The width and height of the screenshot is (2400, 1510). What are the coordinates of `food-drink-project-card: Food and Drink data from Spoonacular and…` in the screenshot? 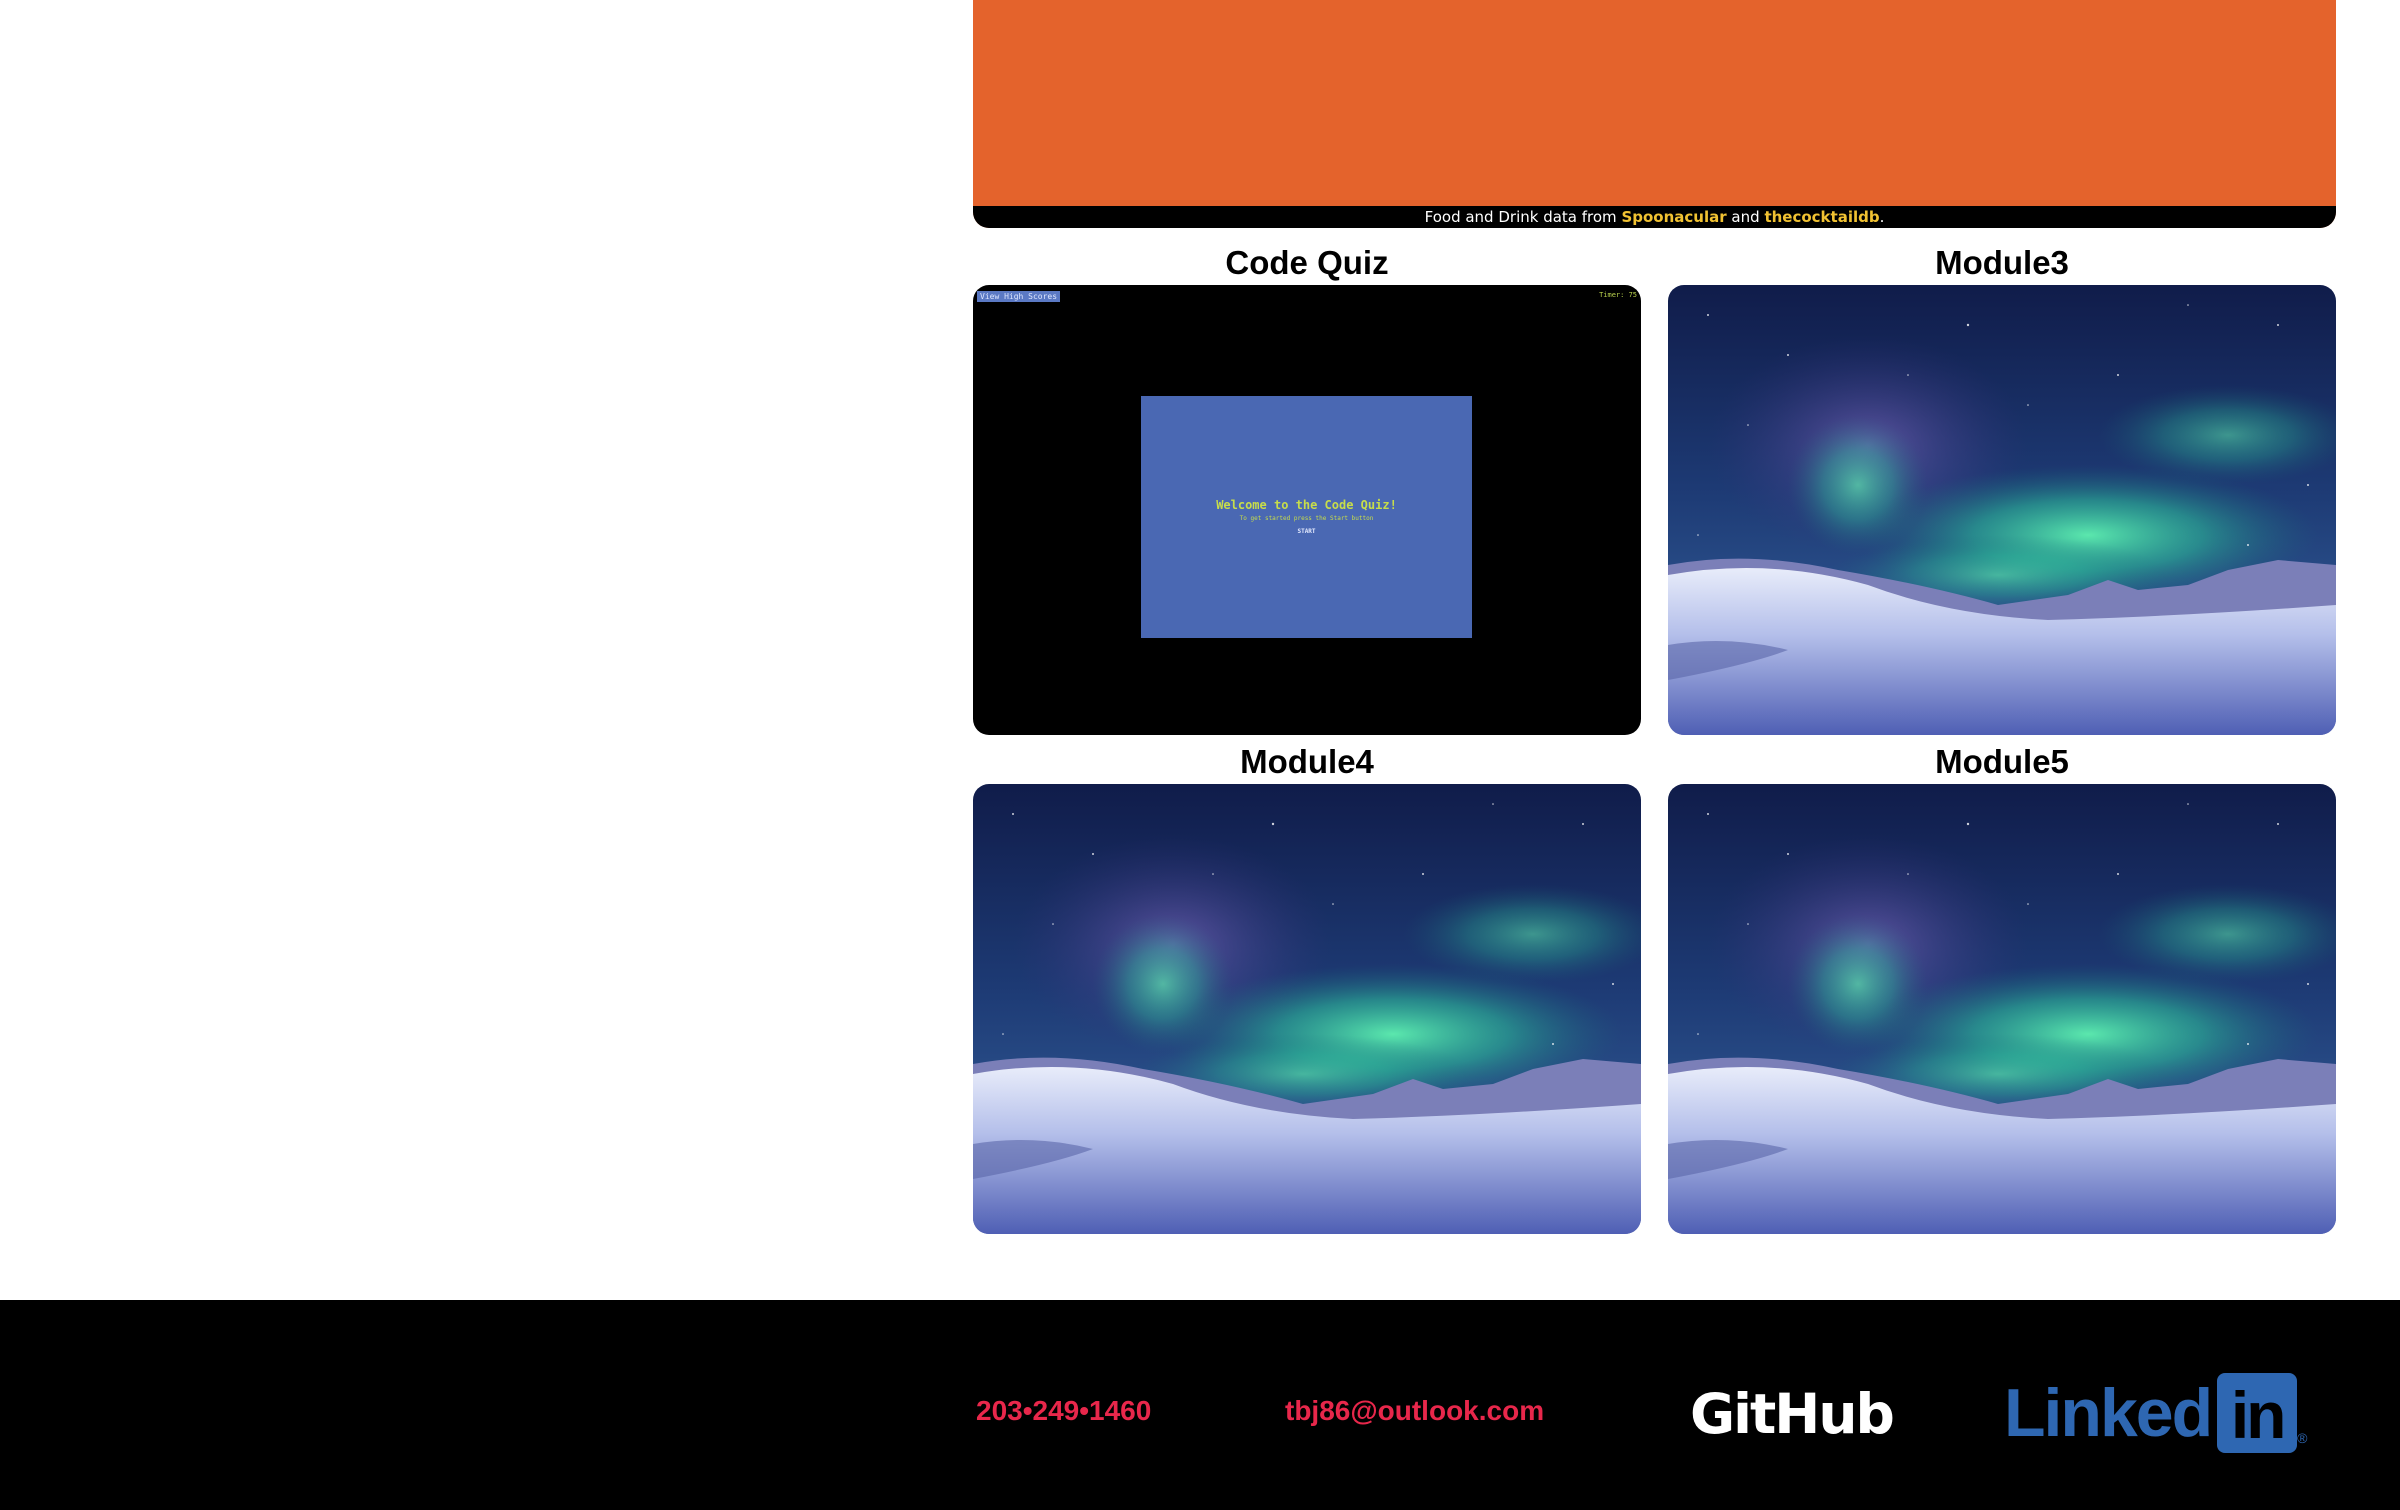 It's located at (1654, 114).